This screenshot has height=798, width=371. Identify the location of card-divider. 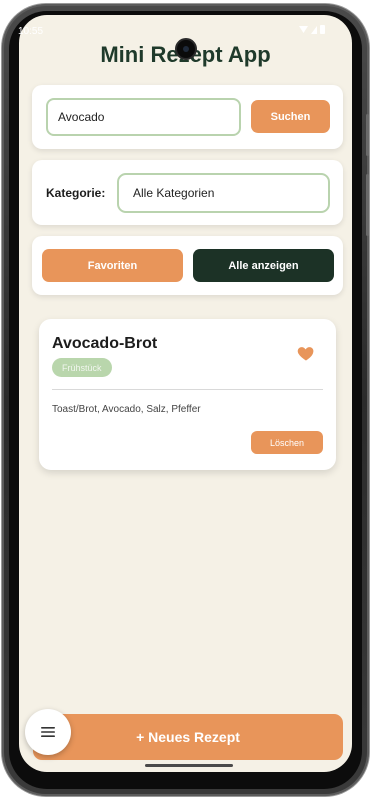
(187, 389).